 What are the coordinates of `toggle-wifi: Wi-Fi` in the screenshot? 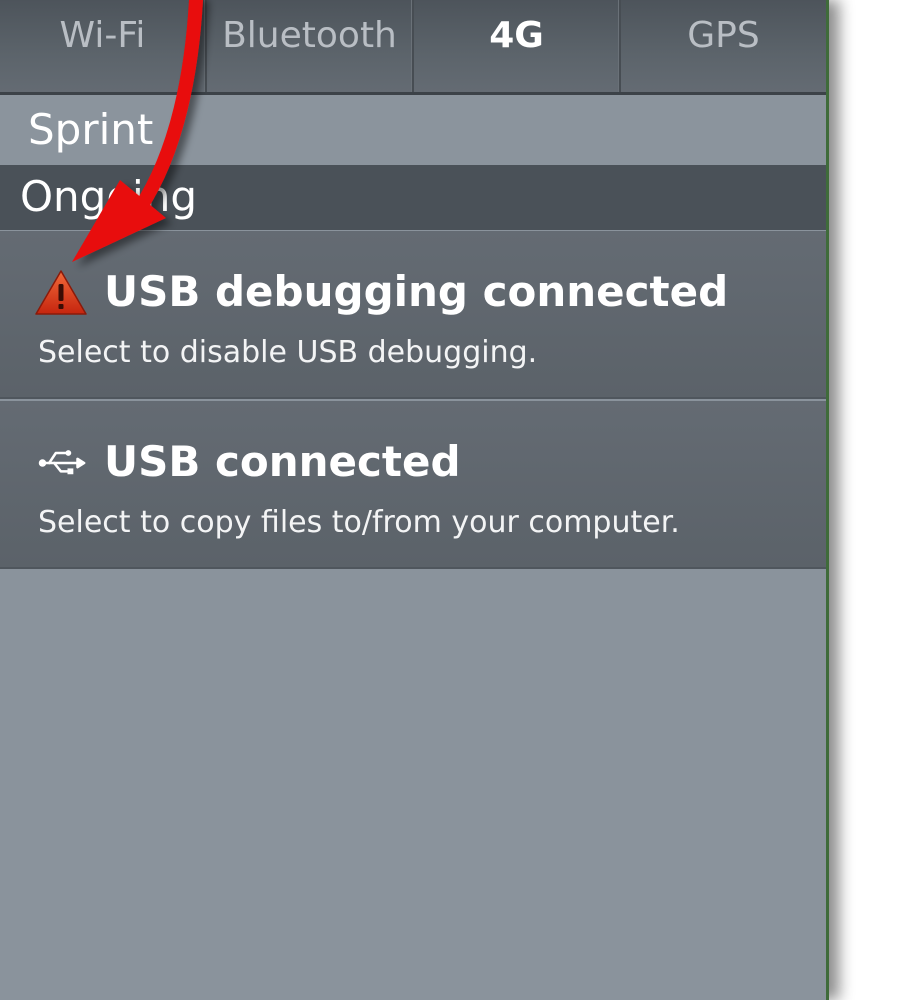 It's located at (103, 46).